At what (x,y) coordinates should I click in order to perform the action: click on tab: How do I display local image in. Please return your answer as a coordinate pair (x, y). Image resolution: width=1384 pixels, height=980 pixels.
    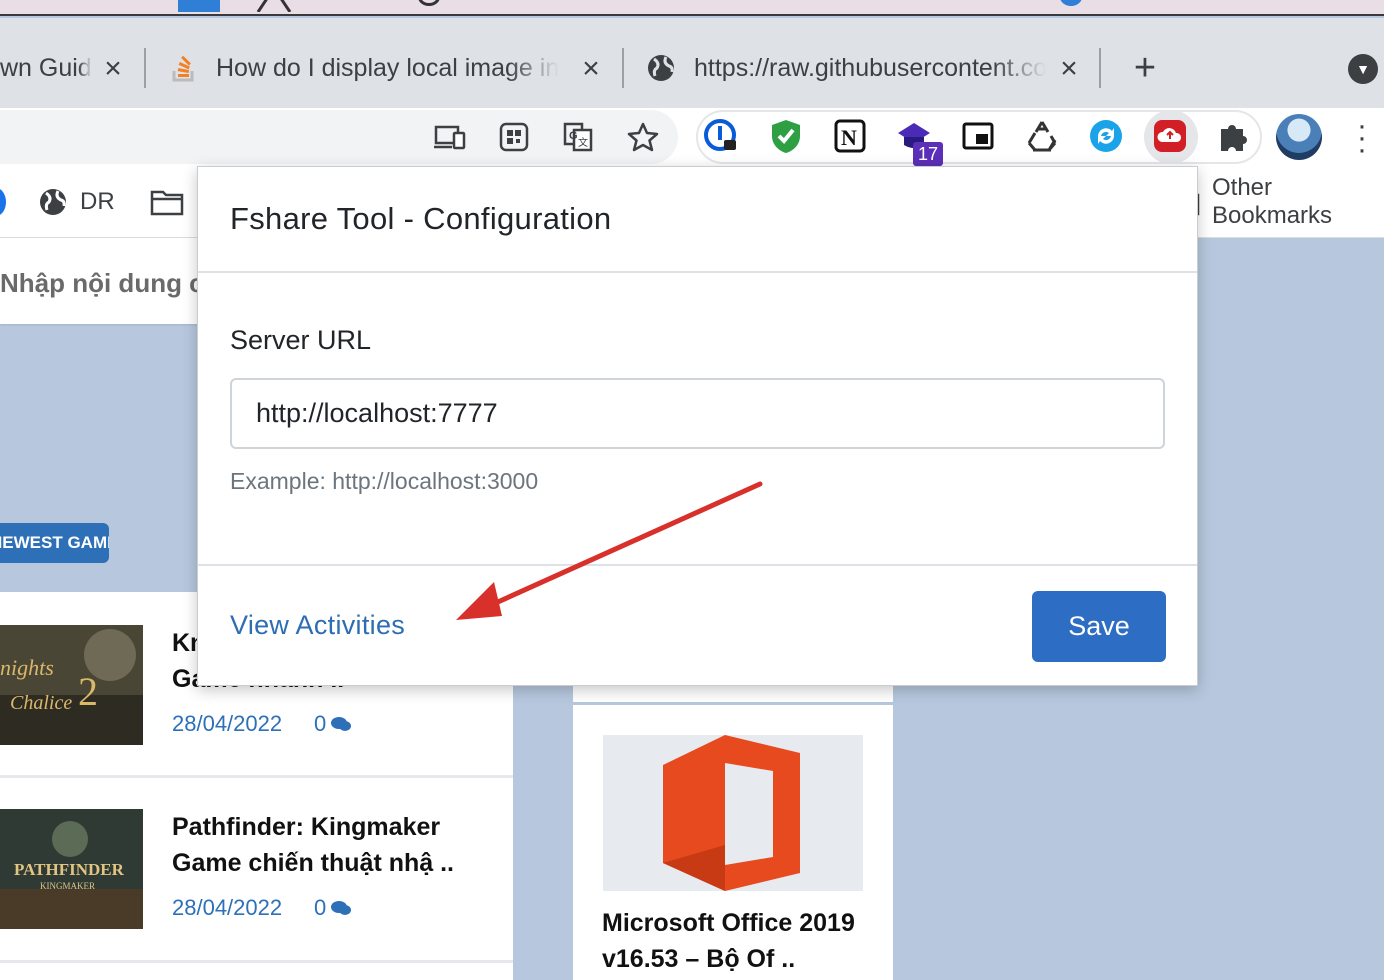
    Looking at the image, I should click on (368, 68).